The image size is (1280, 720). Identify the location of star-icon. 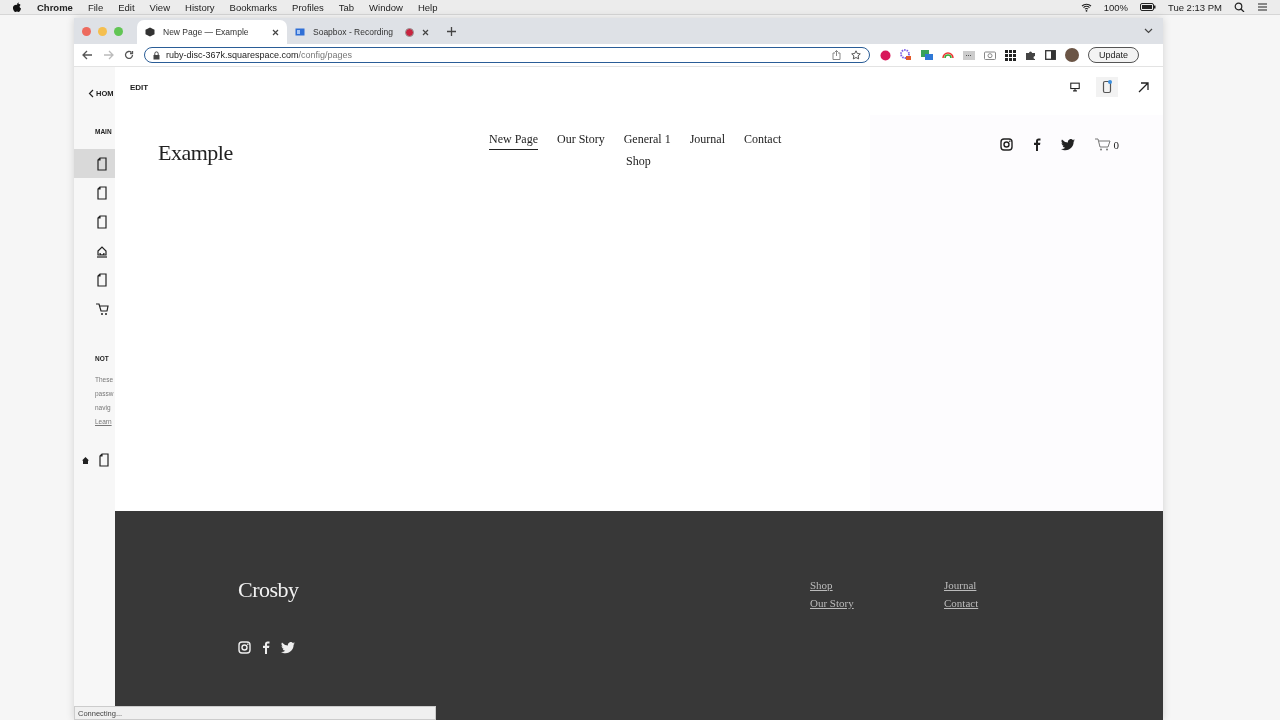
(856, 55).